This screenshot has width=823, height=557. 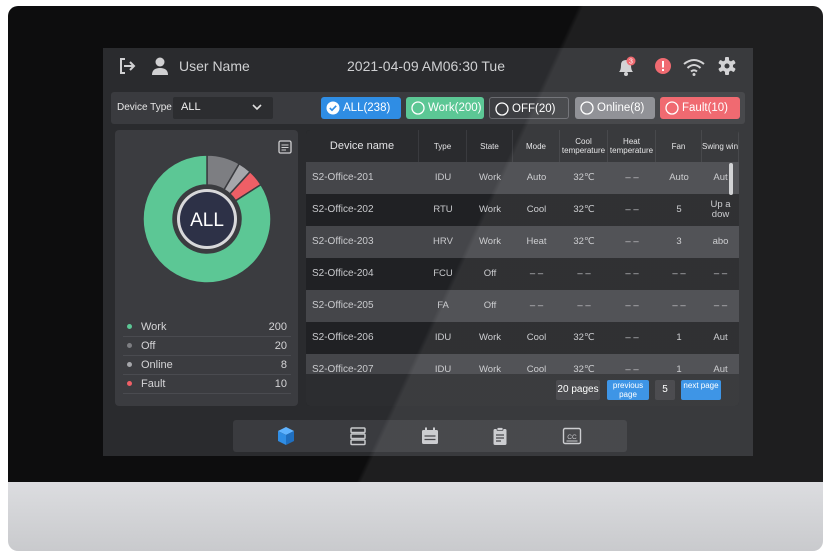 I want to click on table-row: S2-Office-205 FA Off – – – – – – – – – –, so click(x=522, y=306).